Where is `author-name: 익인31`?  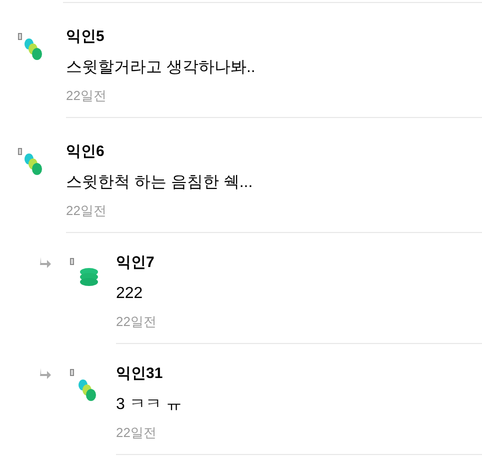 author-name: 익인31 is located at coordinates (140, 374).